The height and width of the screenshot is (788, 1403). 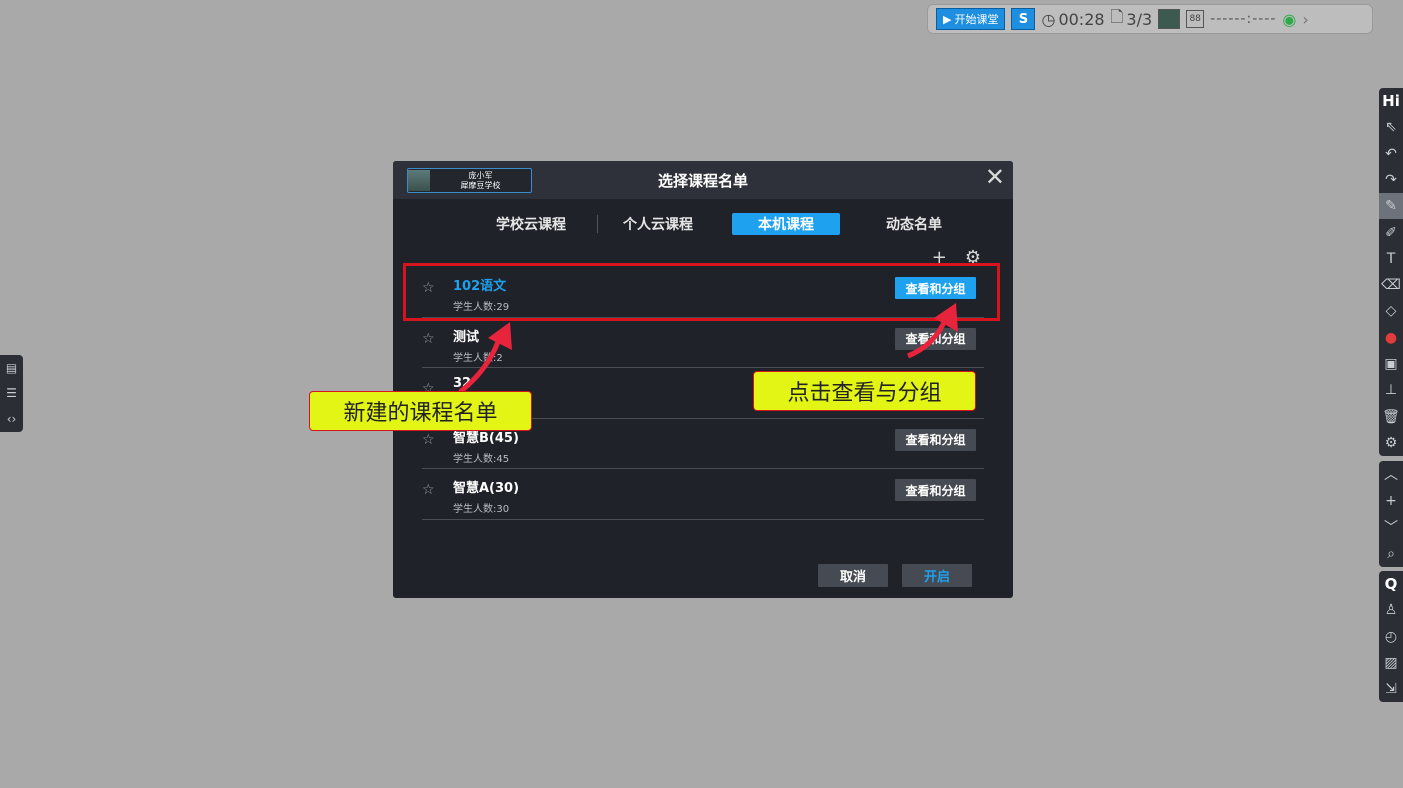 I want to click on stamp-icon: ⊥, so click(x=1391, y=390).